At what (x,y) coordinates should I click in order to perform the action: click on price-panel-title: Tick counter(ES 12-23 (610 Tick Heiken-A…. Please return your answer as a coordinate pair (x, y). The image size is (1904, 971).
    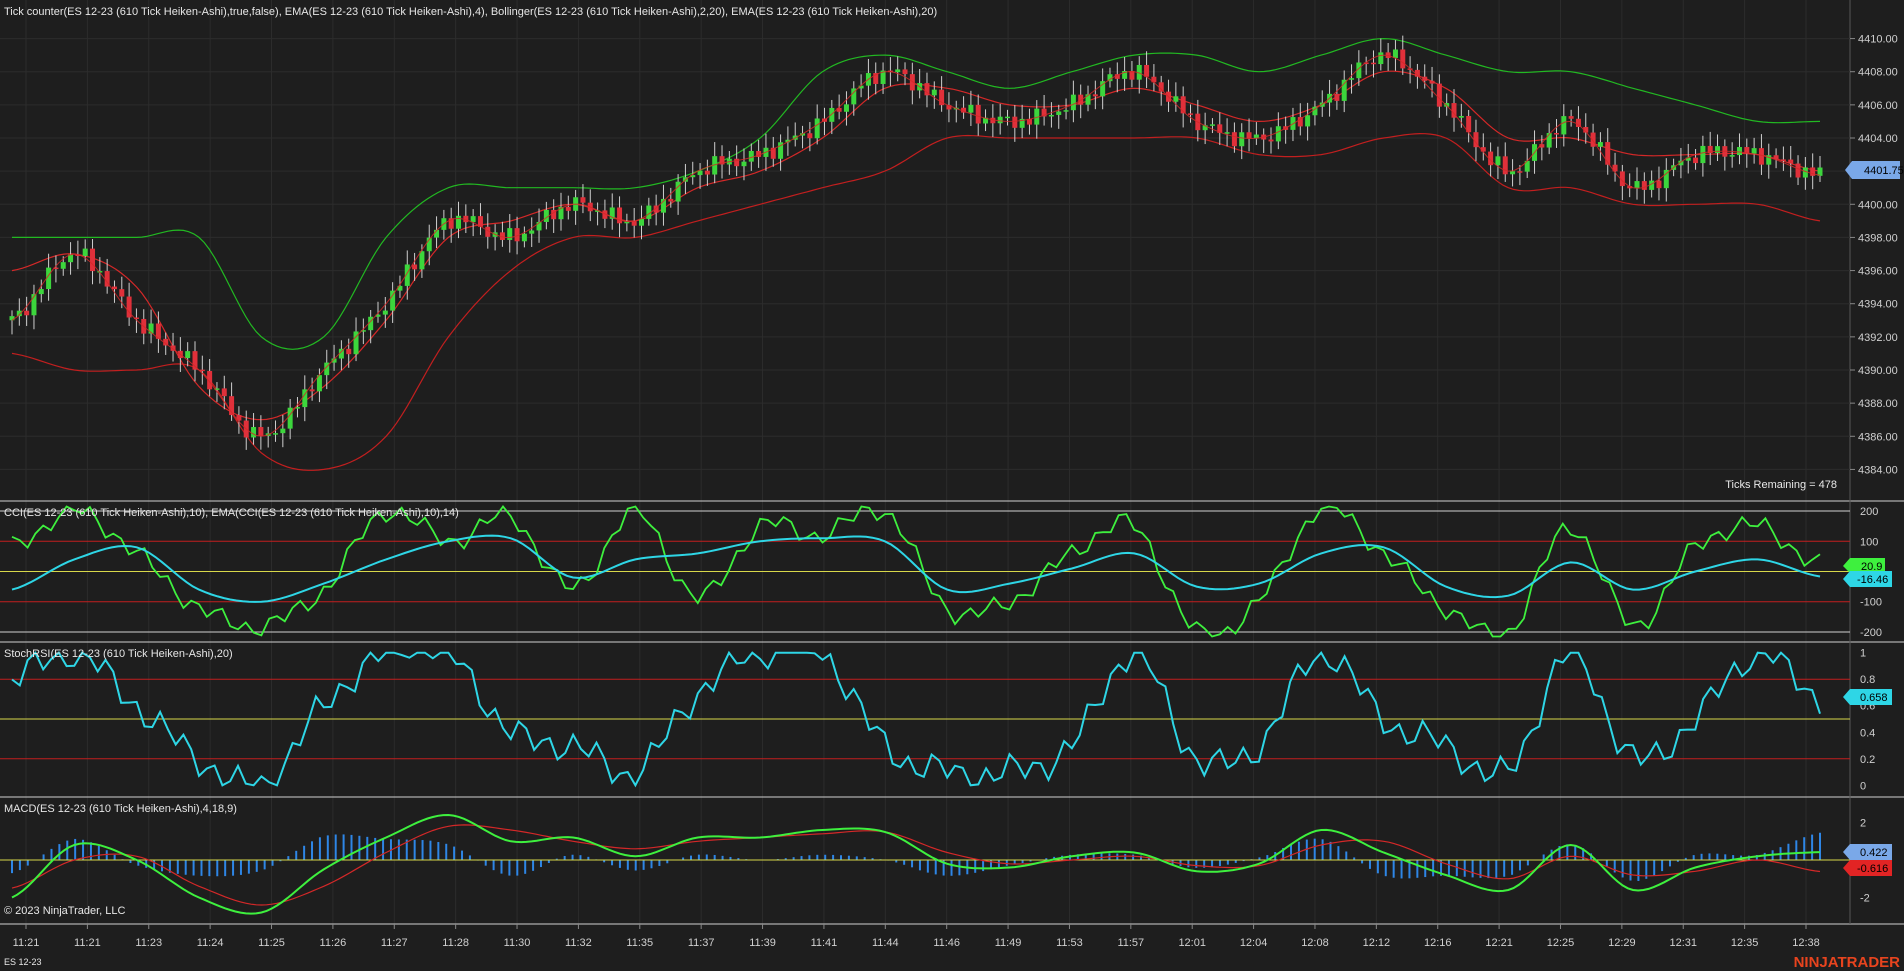
    Looking at the image, I should click on (470, 12).